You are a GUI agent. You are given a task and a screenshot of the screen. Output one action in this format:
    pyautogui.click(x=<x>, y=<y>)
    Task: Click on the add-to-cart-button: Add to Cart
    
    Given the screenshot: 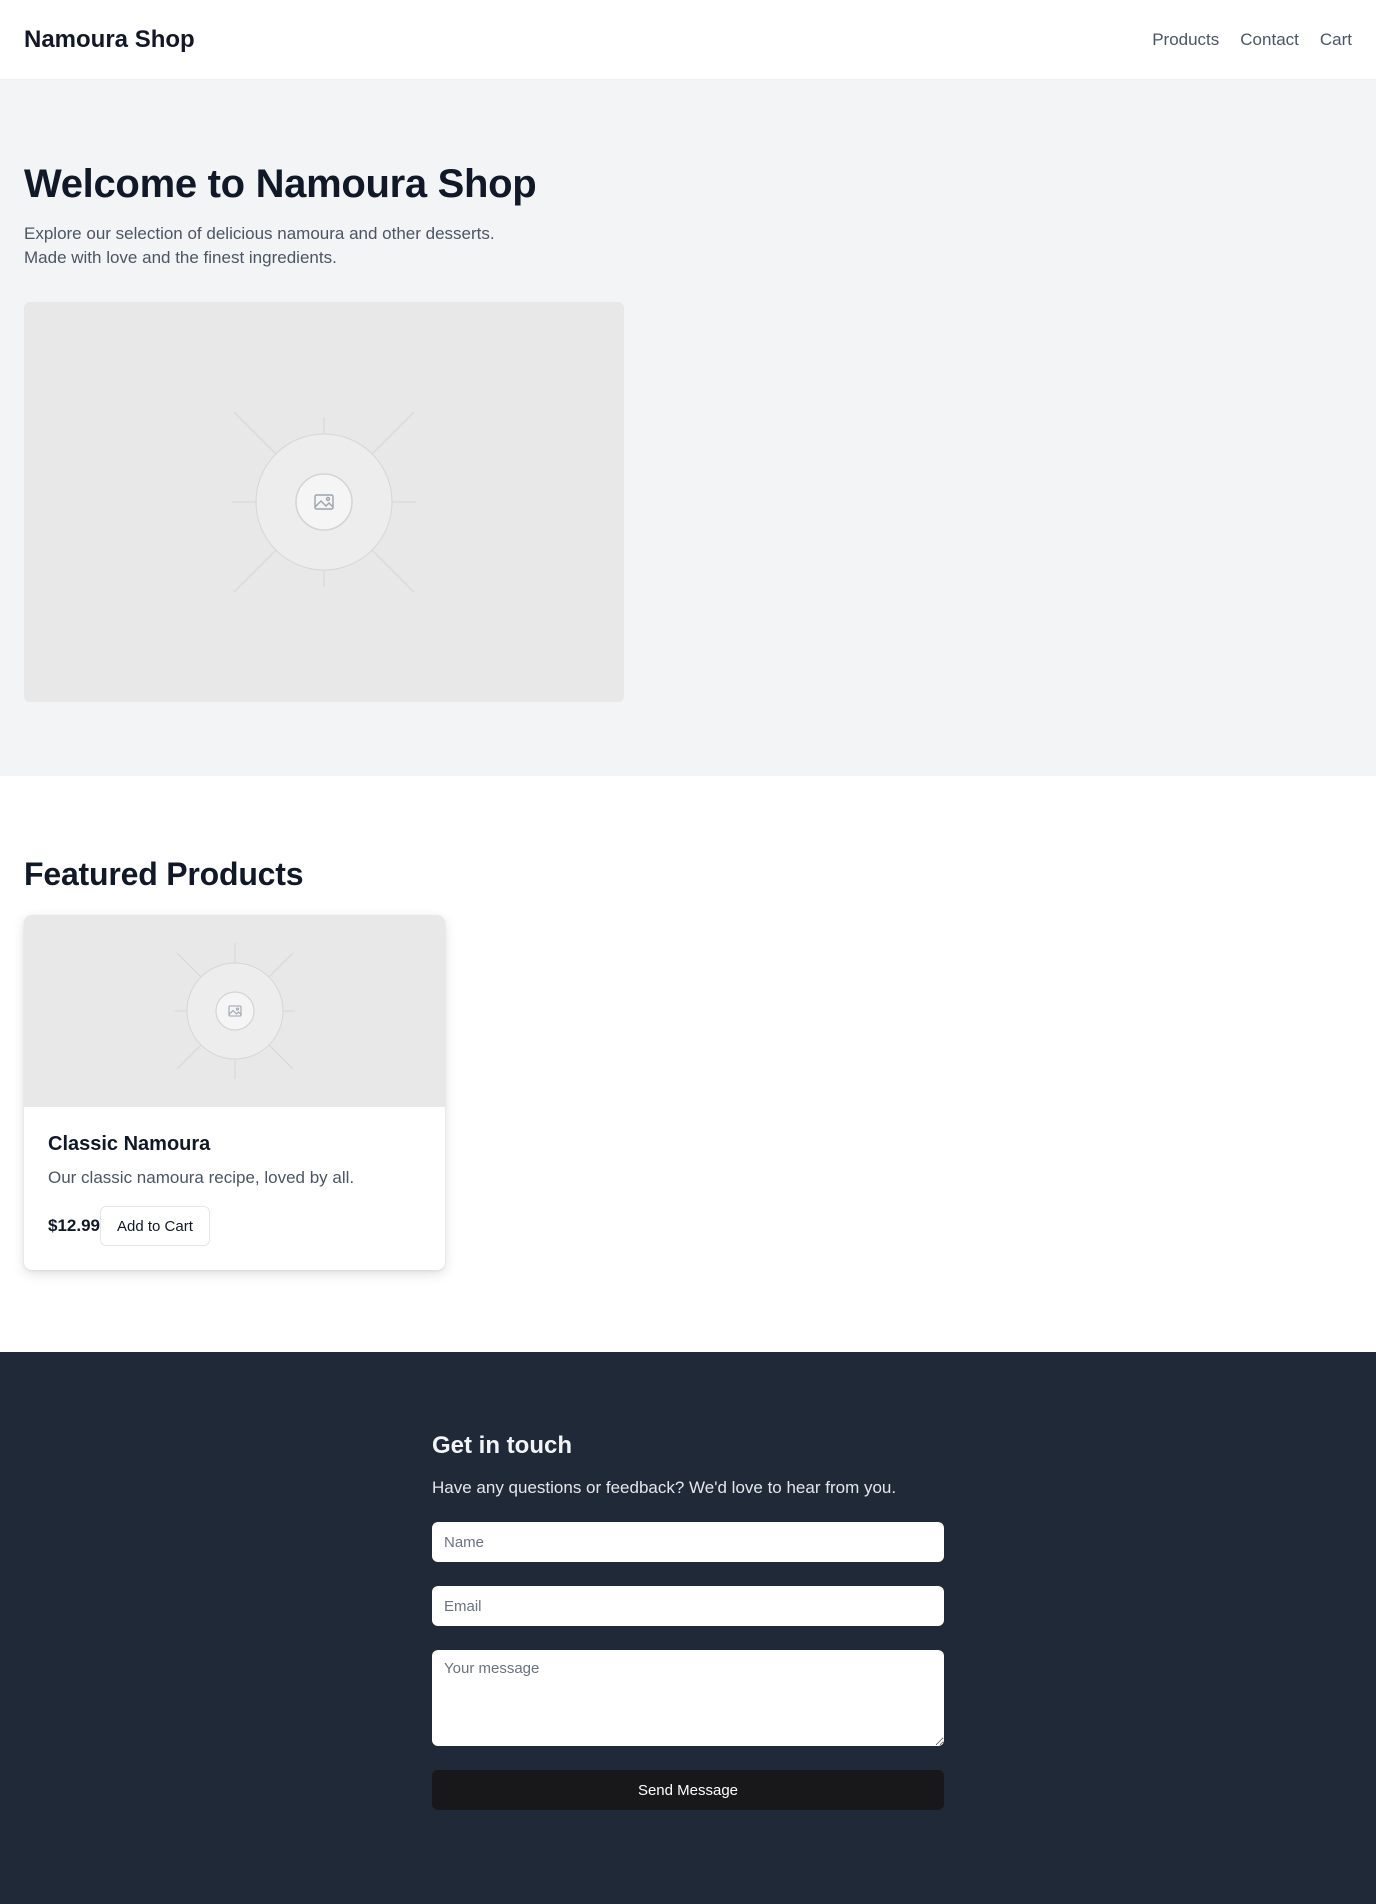 What is the action you would take?
    pyautogui.click(x=155, y=1226)
    